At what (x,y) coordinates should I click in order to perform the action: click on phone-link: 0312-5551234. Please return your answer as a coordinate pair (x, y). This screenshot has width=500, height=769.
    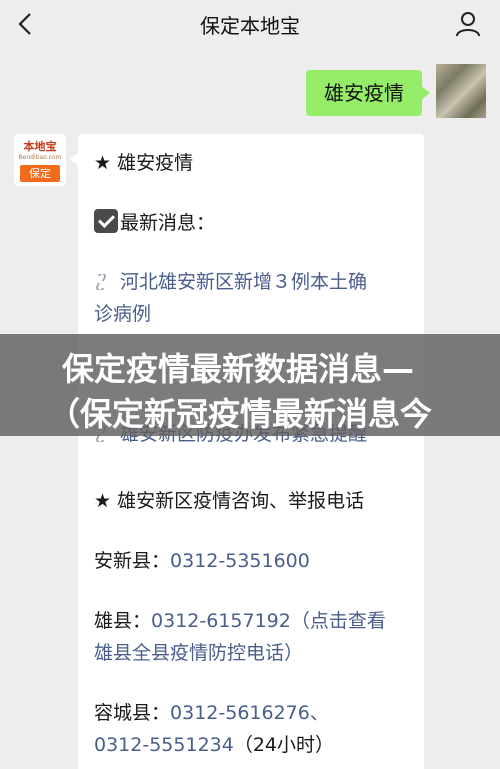
    Looking at the image, I should click on (164, 745).